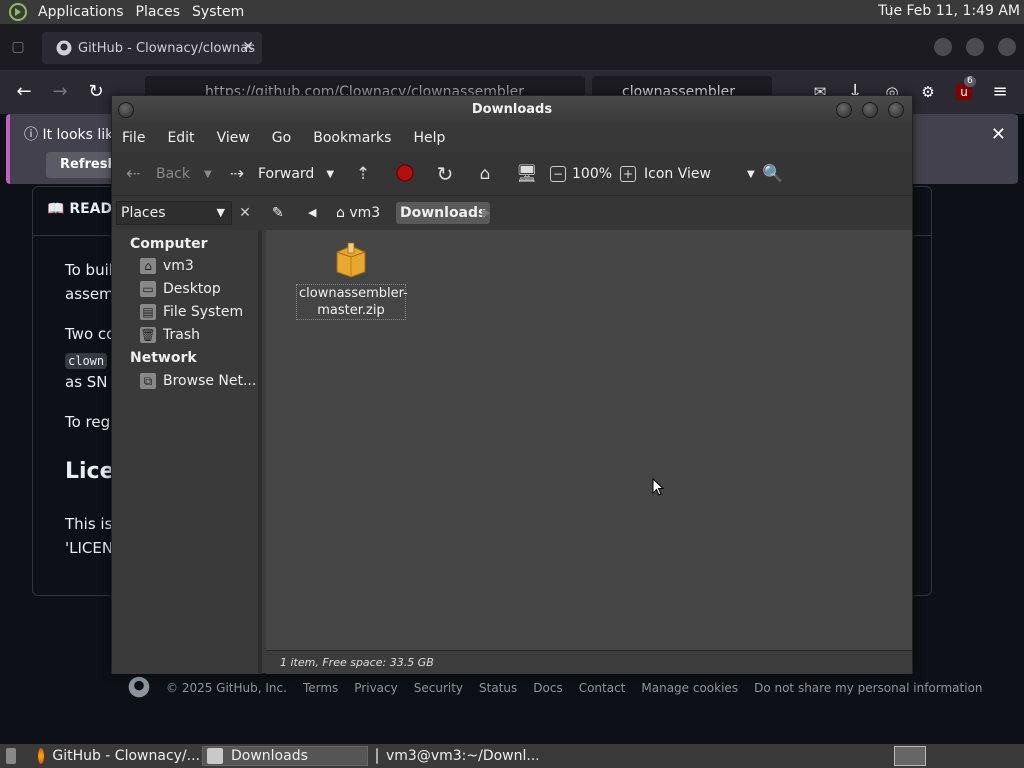 This screenshot has width=1024, height=768. What do you see at coordinates (285, 756) in the screenshot?
I see `task-downloads: Downloads` at bounding box center [285, 756].